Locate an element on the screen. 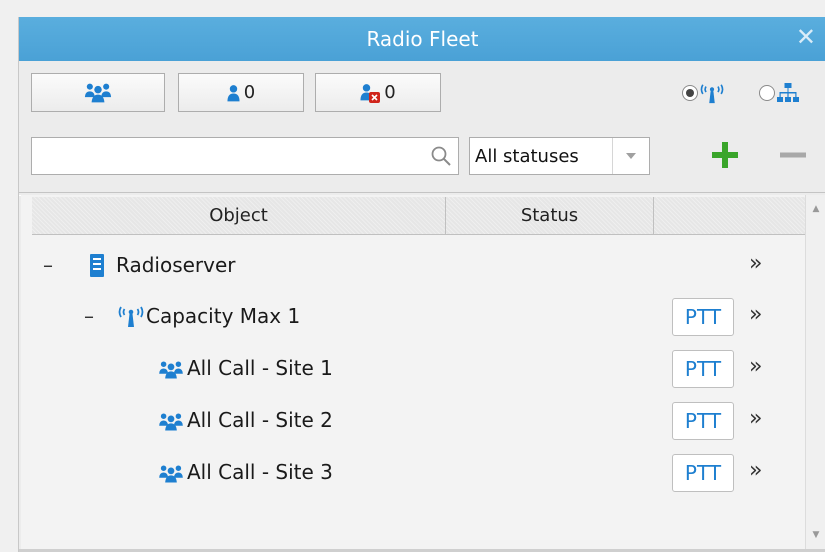 The width and height of the screenshot is (825, 552). search-icon is located at coordinates (441, 156).